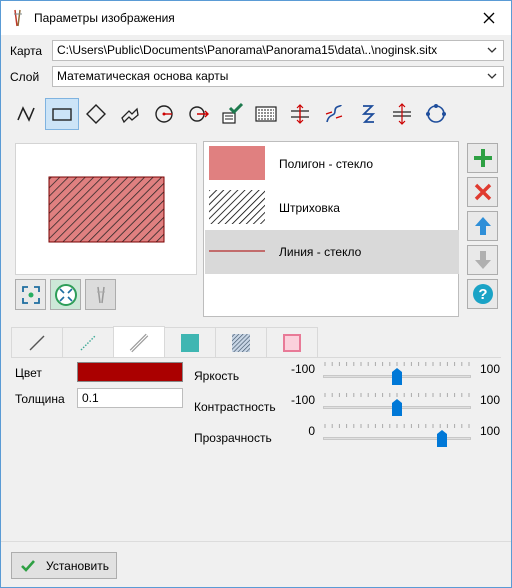 Image resolution: width=512 pixels, height=588 pixels. Describe the element at coordinates (302, 400) in the screenshot. I see `contrast-min: -100` at that location.